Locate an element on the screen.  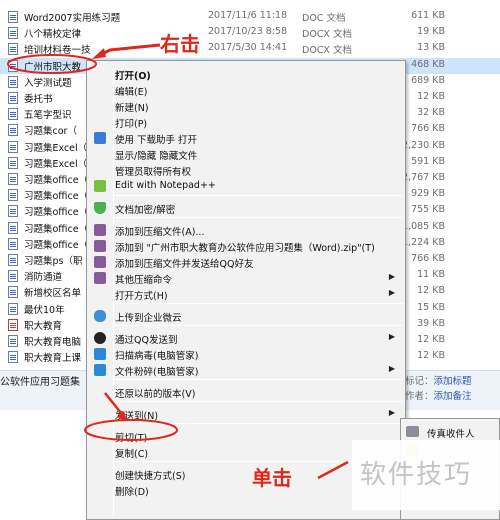
watermark-text: 软件技巧 is located at coordinates (416, 475).